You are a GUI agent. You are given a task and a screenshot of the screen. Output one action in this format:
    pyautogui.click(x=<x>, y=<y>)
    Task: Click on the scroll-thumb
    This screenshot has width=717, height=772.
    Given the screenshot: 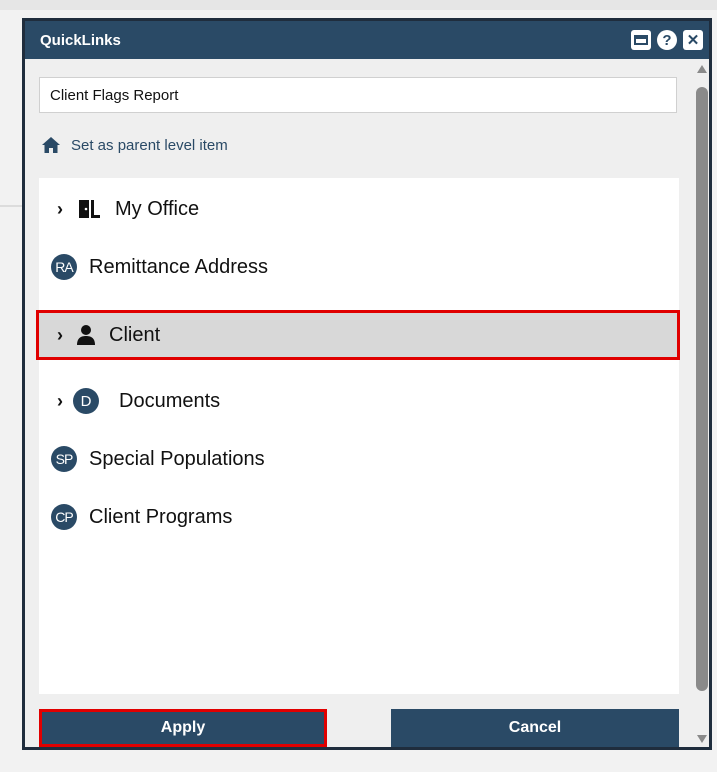 What is the action you would take?
    pyautogui.click(x=702, y=389)
    